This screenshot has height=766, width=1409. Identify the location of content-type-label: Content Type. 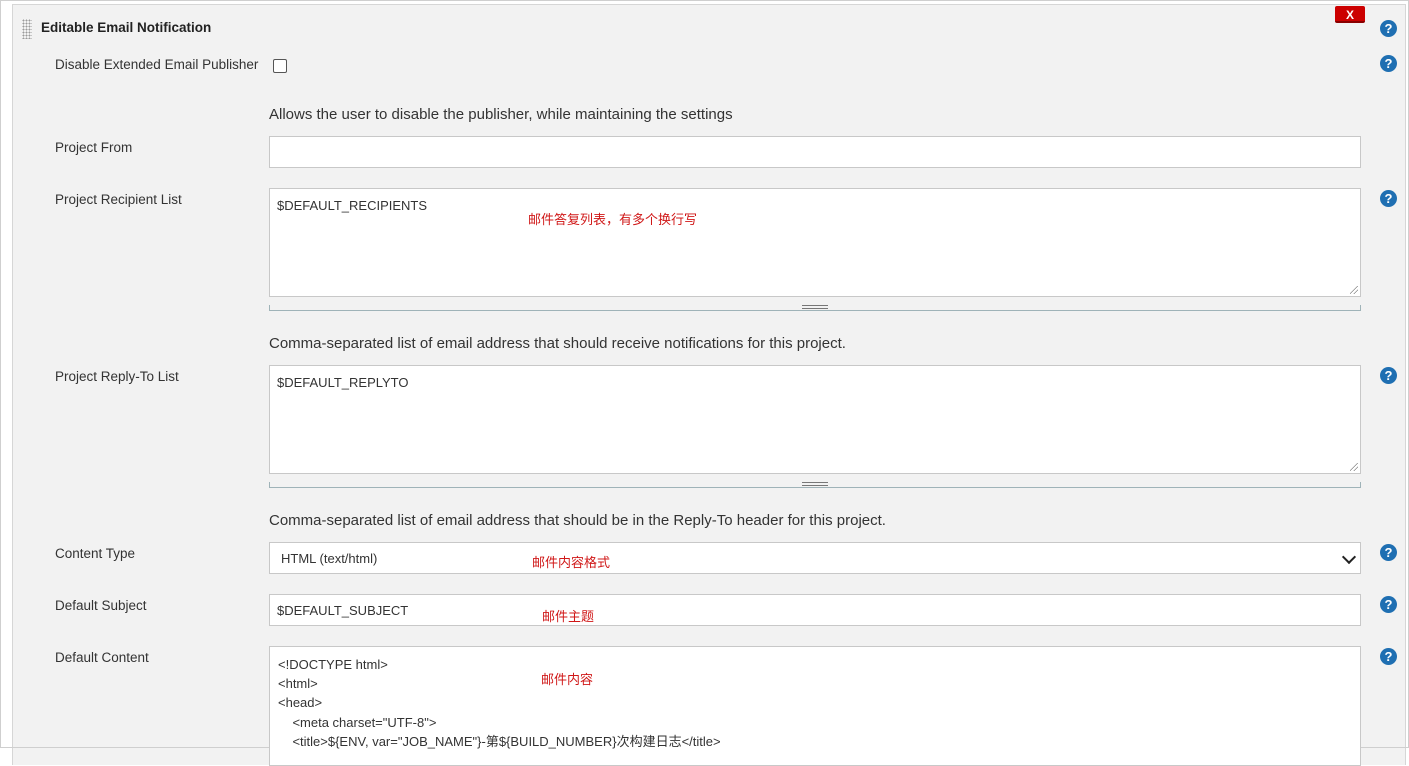
(95, 553).